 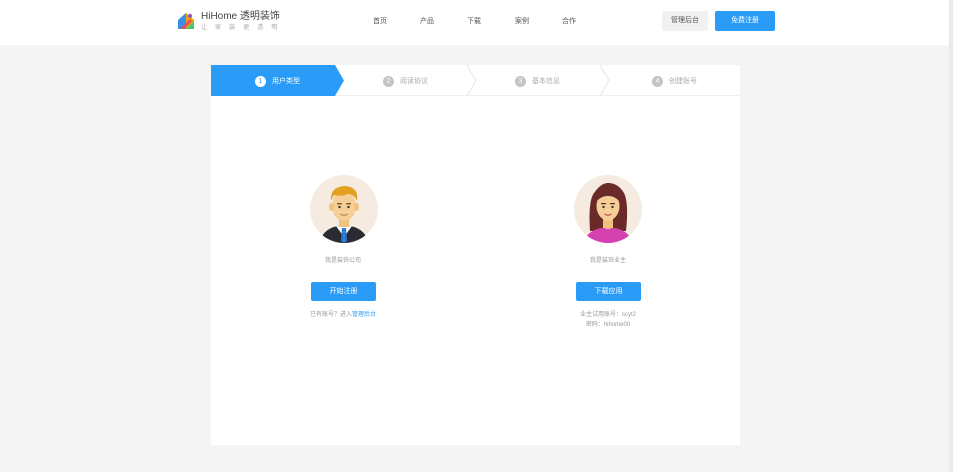 What do you see at coordinates (364, 315) in the screenshot?
I see `admin-link: 管理后台` at bounding box center [364, 315].